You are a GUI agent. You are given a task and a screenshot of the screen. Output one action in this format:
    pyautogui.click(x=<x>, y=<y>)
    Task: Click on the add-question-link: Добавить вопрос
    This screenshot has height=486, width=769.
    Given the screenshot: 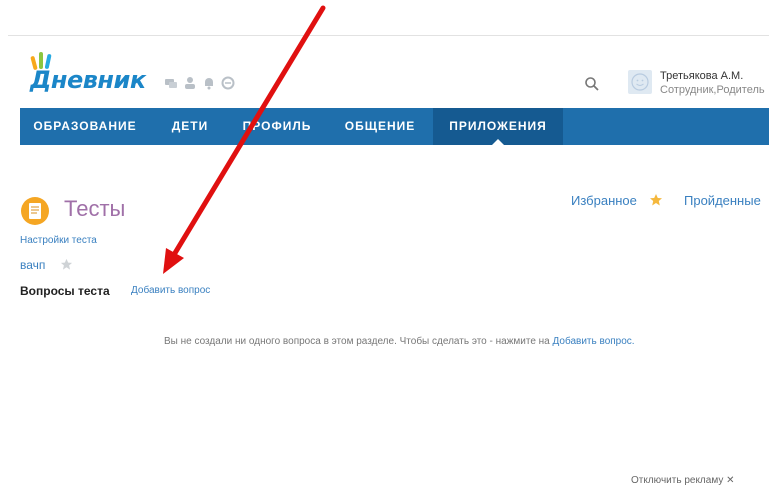 What is the action you would take?
    pyautogui.click(x=170, y=290)
    